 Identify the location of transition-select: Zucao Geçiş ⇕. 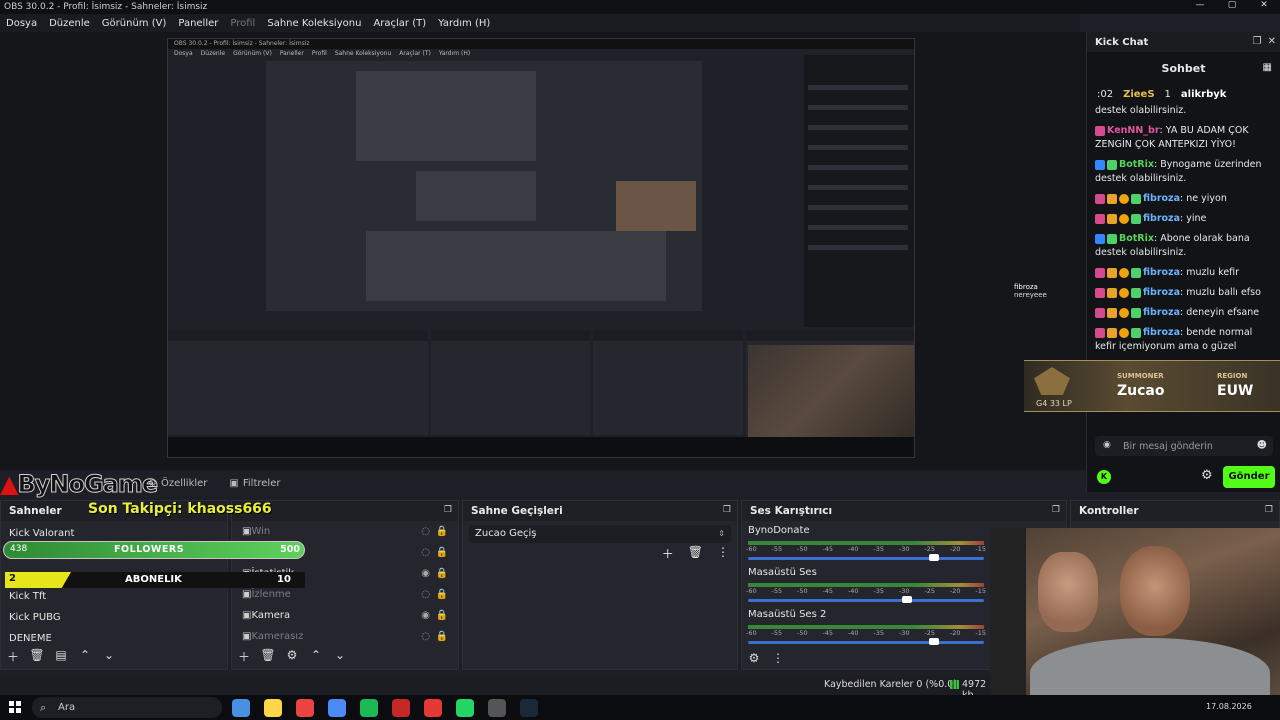
(600, 534).